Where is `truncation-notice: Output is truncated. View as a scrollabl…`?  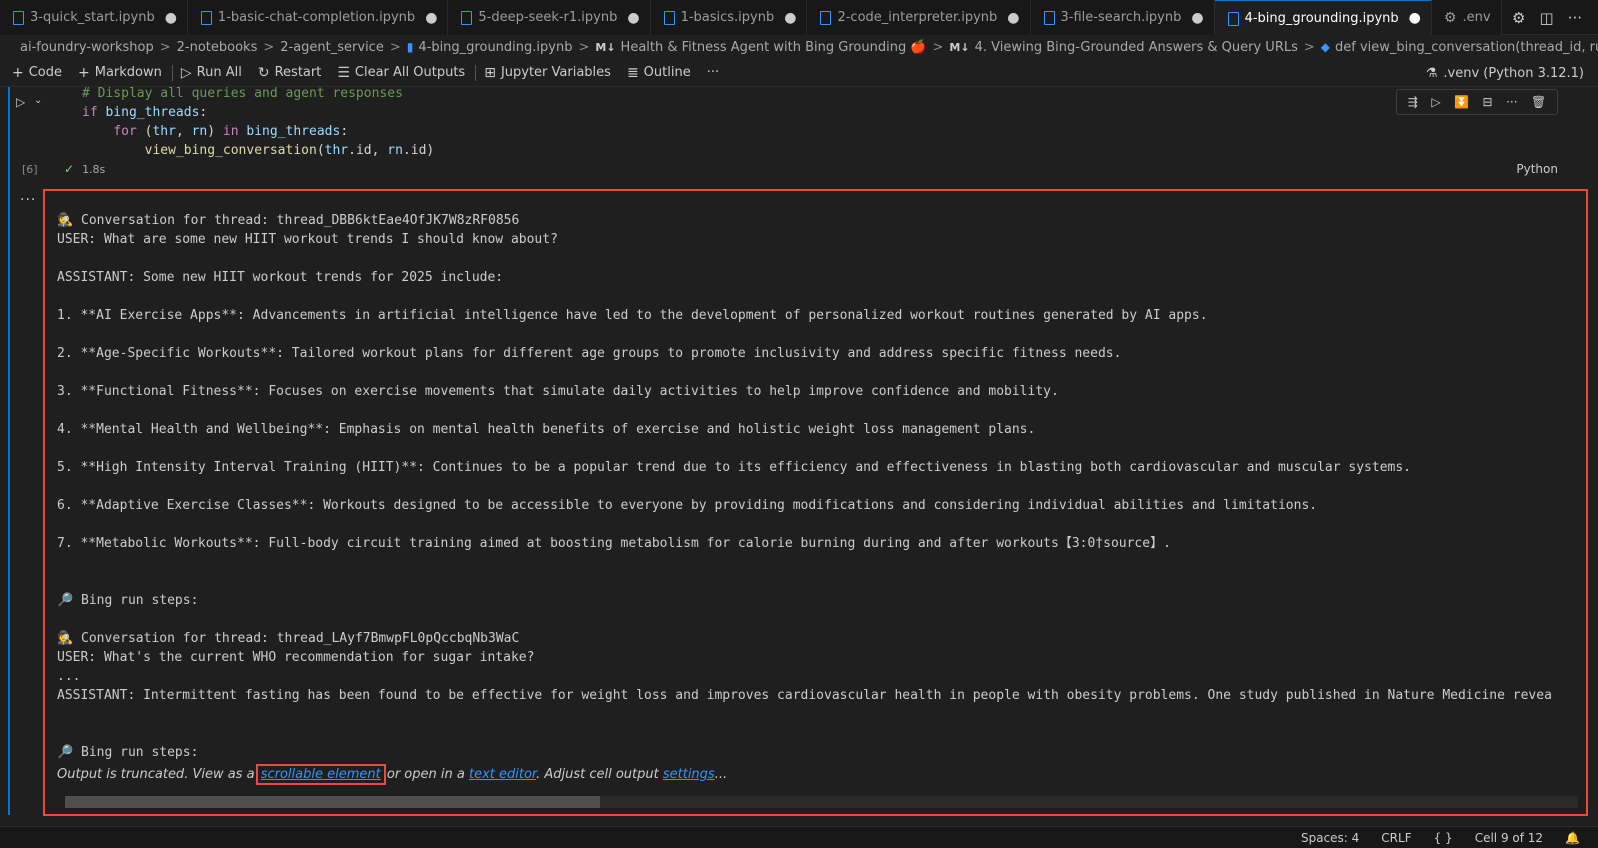
truncation-notice: Output is truncated. View as a scrollabl… is located at coordinates (392, 774).